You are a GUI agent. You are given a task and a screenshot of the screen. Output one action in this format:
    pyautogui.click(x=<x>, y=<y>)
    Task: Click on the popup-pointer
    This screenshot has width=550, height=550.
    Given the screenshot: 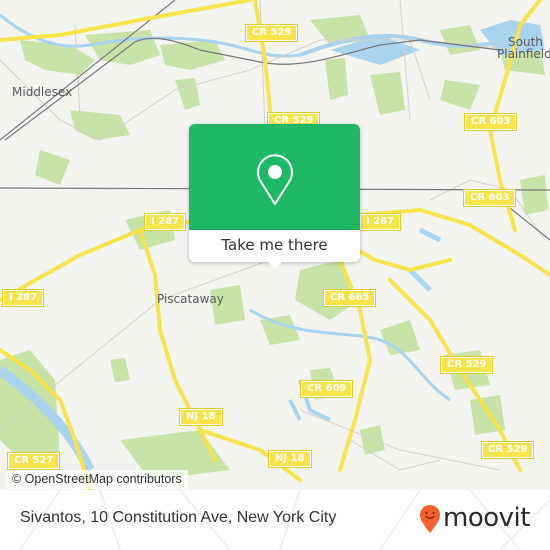 What is the action you would take?
    pyautogui.click(x=275, y=265)
    